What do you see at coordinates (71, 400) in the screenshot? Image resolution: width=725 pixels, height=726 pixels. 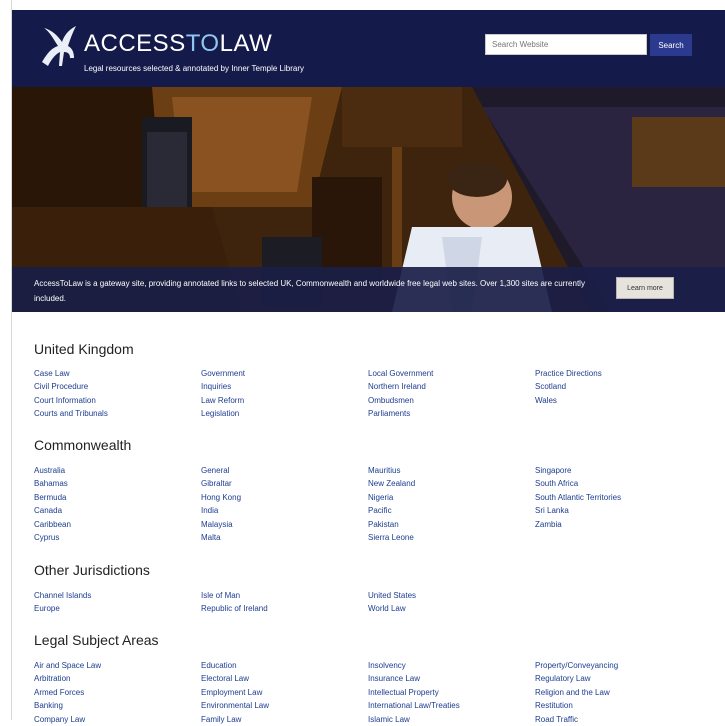 I see `link-court-information: Court Information` at bounding box center [71, 400].